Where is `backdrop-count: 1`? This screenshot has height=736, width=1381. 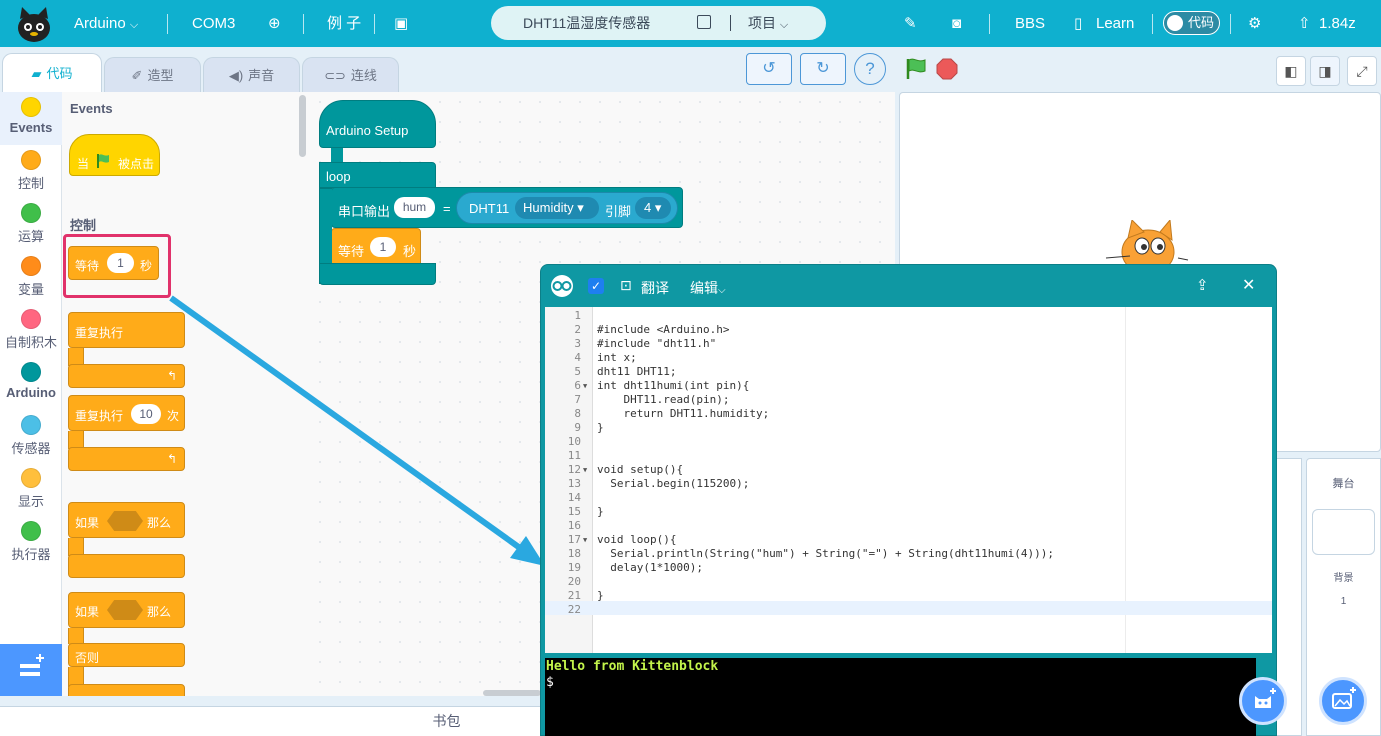
backdrop-count: 1 is located at coordinates (1343, 601).